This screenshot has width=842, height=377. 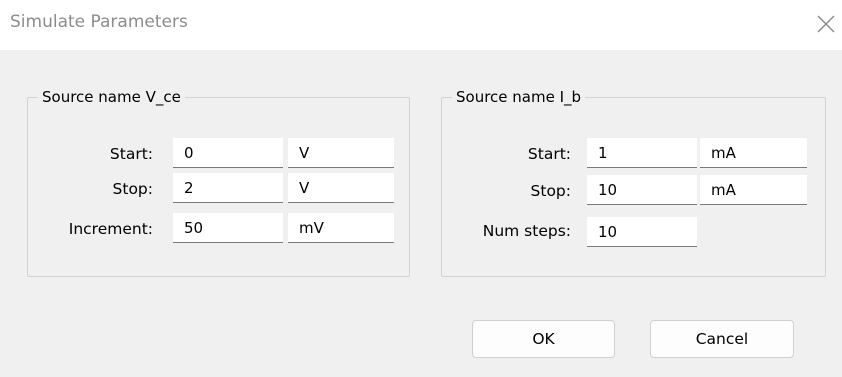 I want to click on increment-value-field, so click(x=228, y=228).